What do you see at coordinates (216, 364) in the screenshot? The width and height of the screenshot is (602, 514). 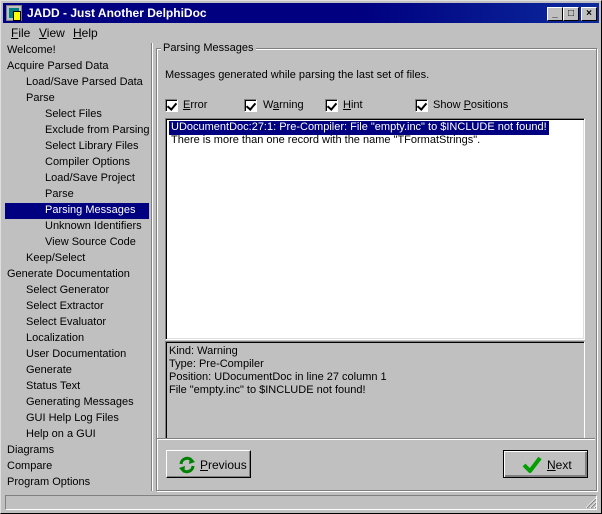 I see `detail-type: Type: Pre-Compiler` at bounding box center [216, 364].